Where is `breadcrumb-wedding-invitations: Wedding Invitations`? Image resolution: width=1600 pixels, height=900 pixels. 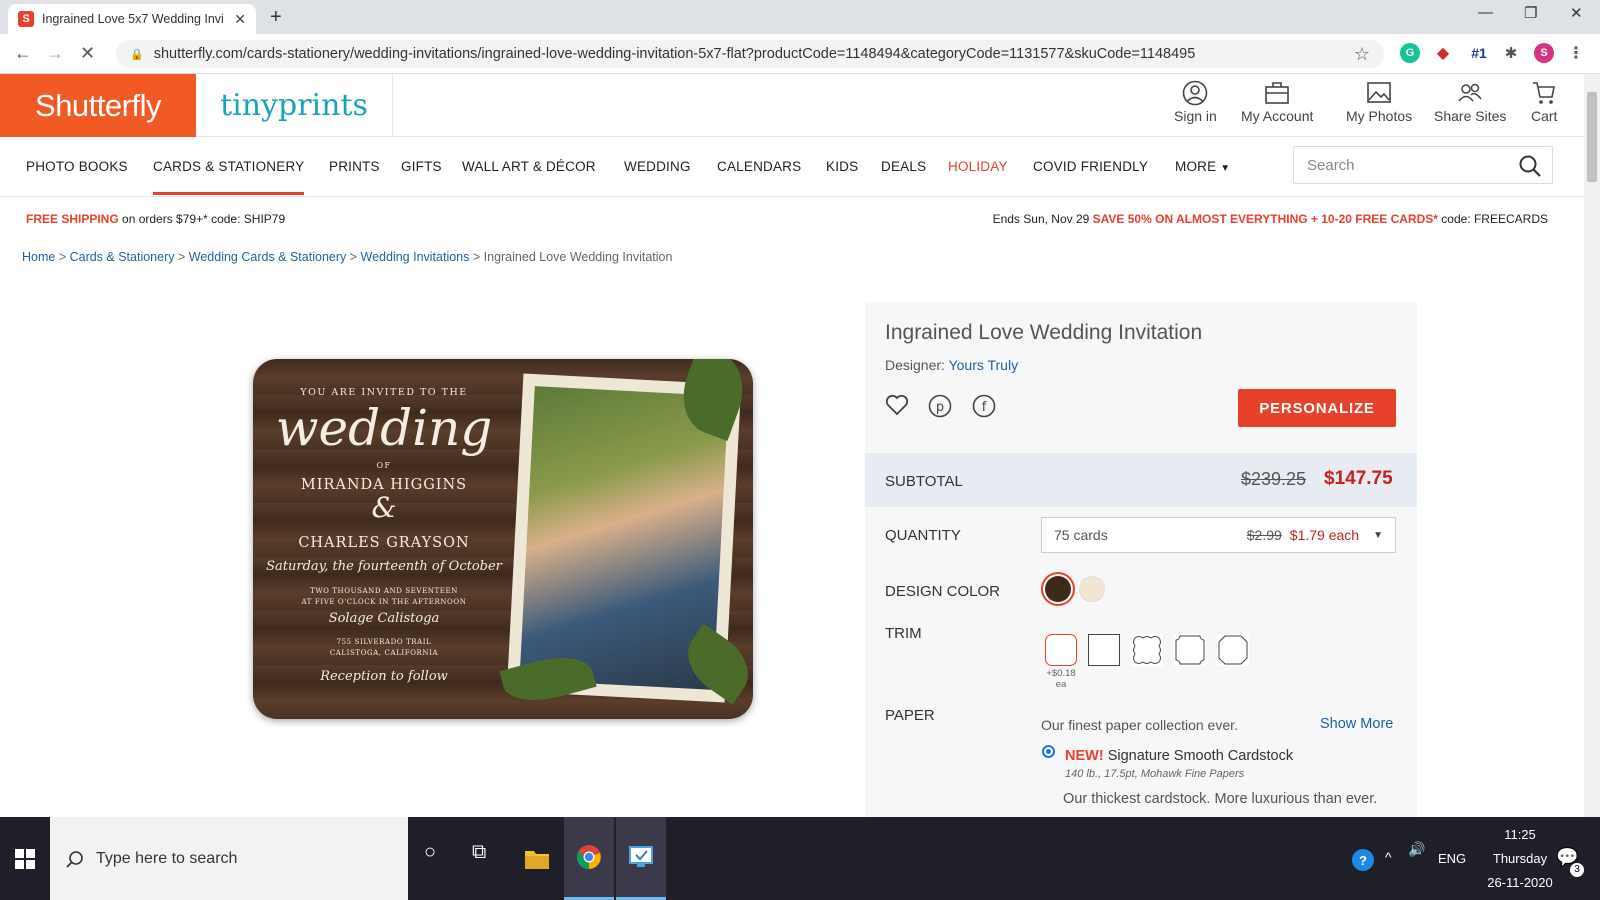
breadcrumb-wedding-invitations: Wedding Invitations is located at coordinates (415, 257).